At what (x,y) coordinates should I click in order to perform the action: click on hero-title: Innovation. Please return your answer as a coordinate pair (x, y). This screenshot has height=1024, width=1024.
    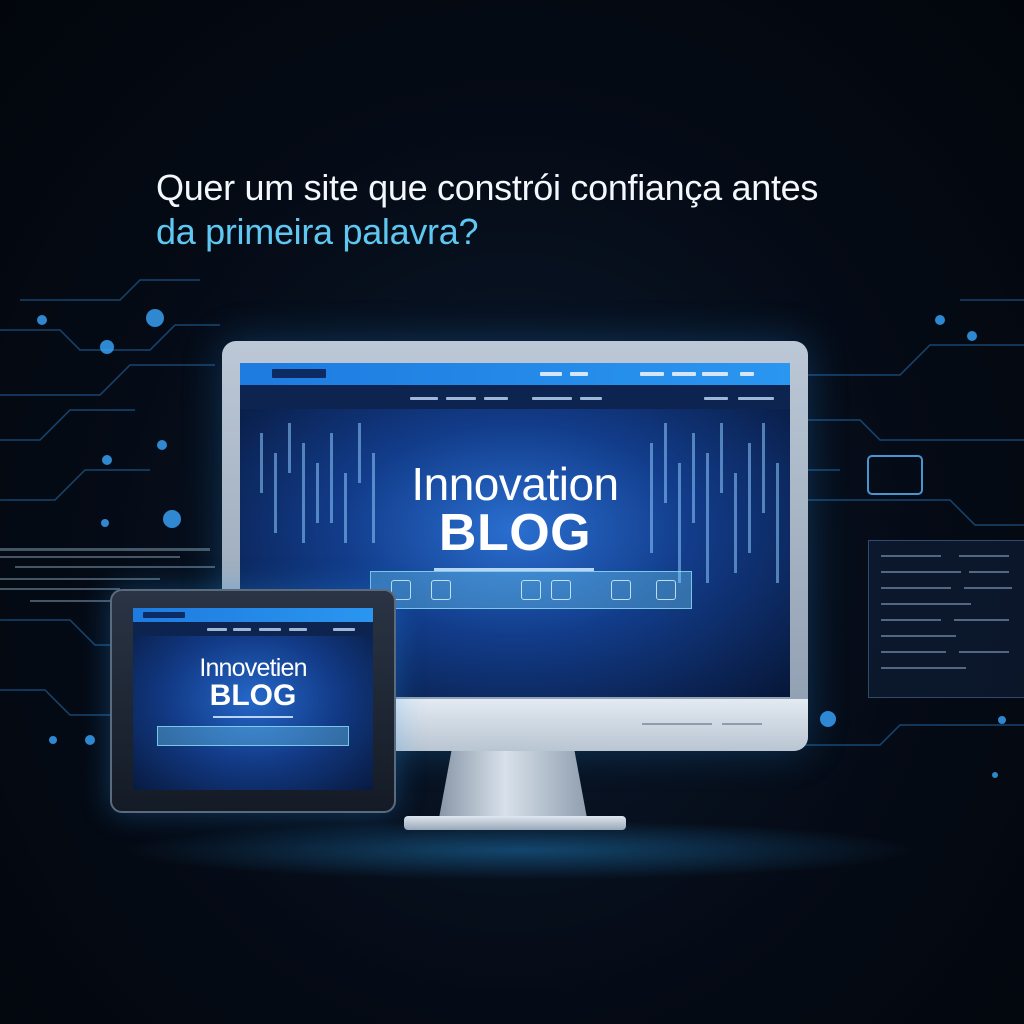
    Looking at the image, I should click on (515, 484).